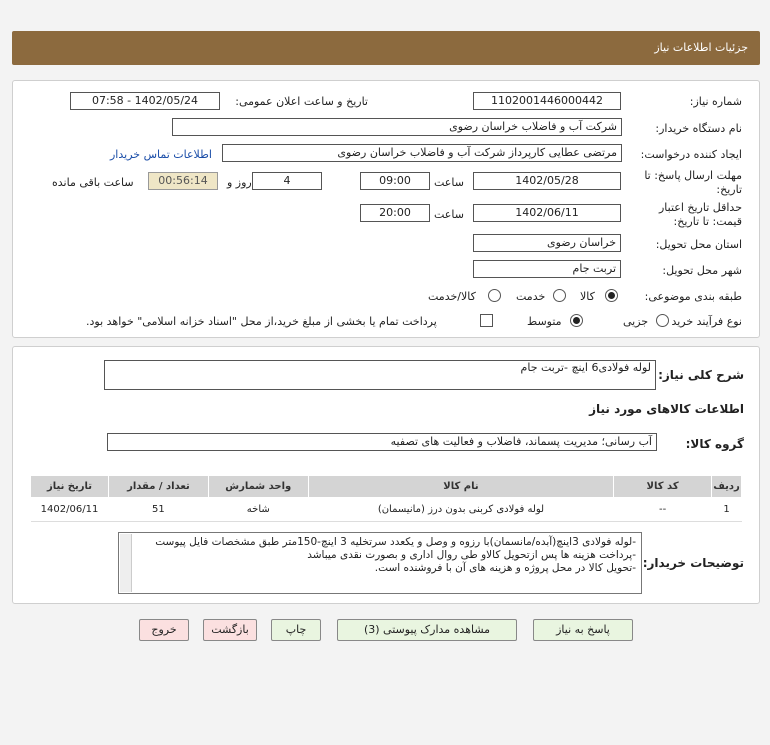 Image resolution: width=770 pixels, height=745 pixels. I want to click on cell-code: --, so click(662, 509).